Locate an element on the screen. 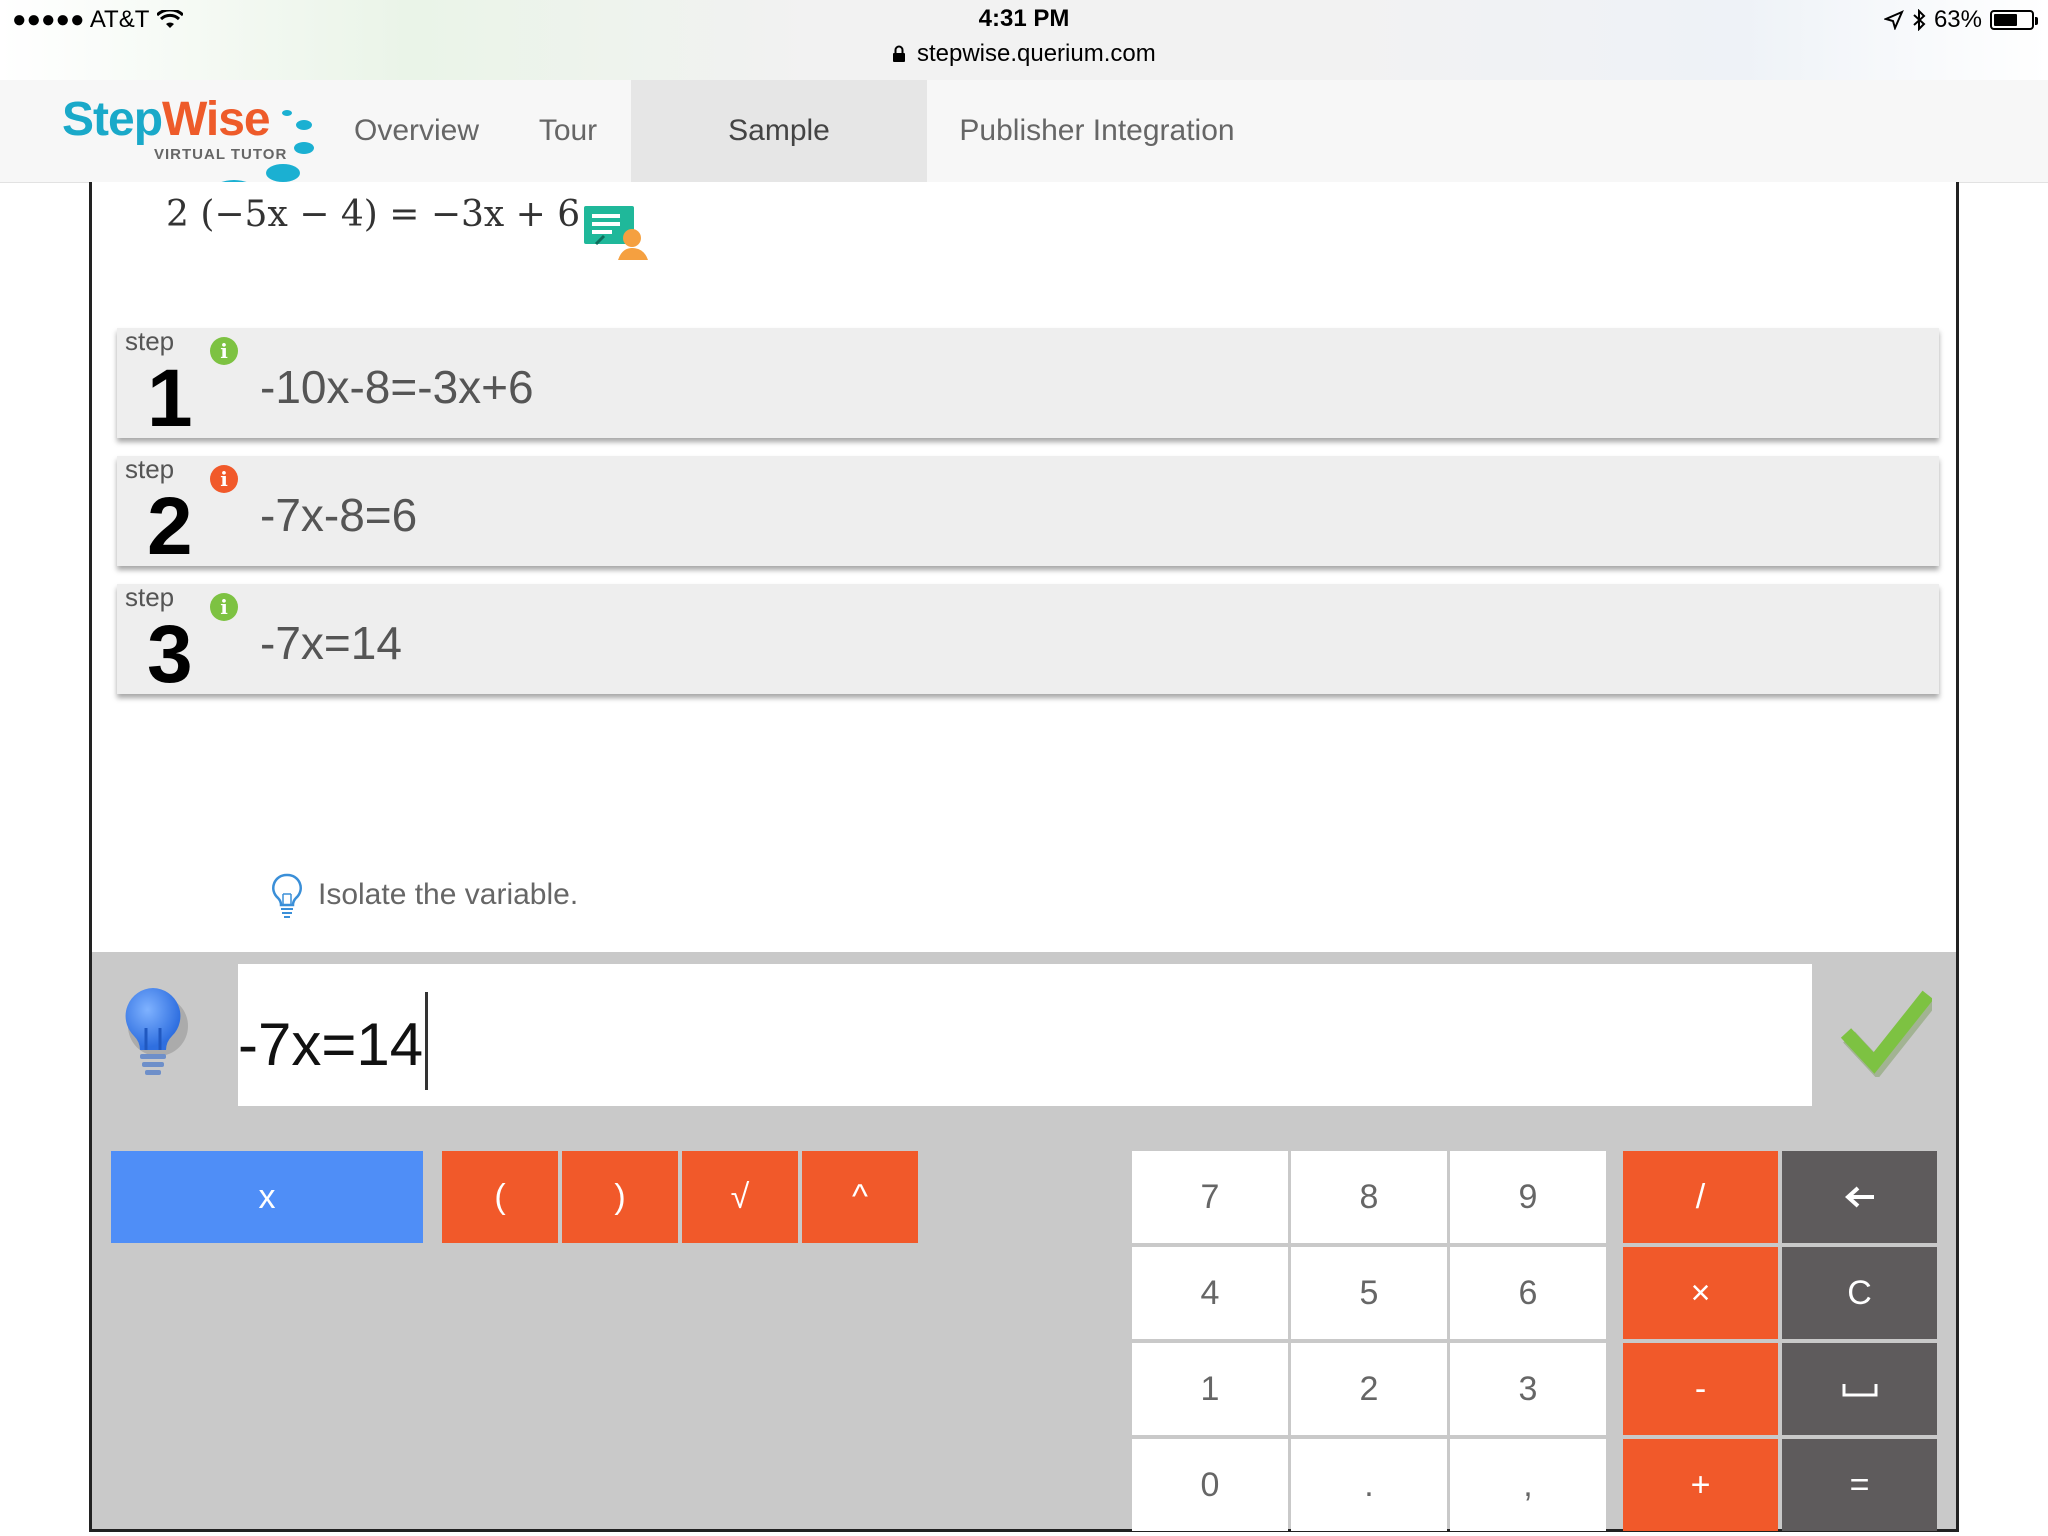  key-variable-x: x is located at coordinates (267, 1197).